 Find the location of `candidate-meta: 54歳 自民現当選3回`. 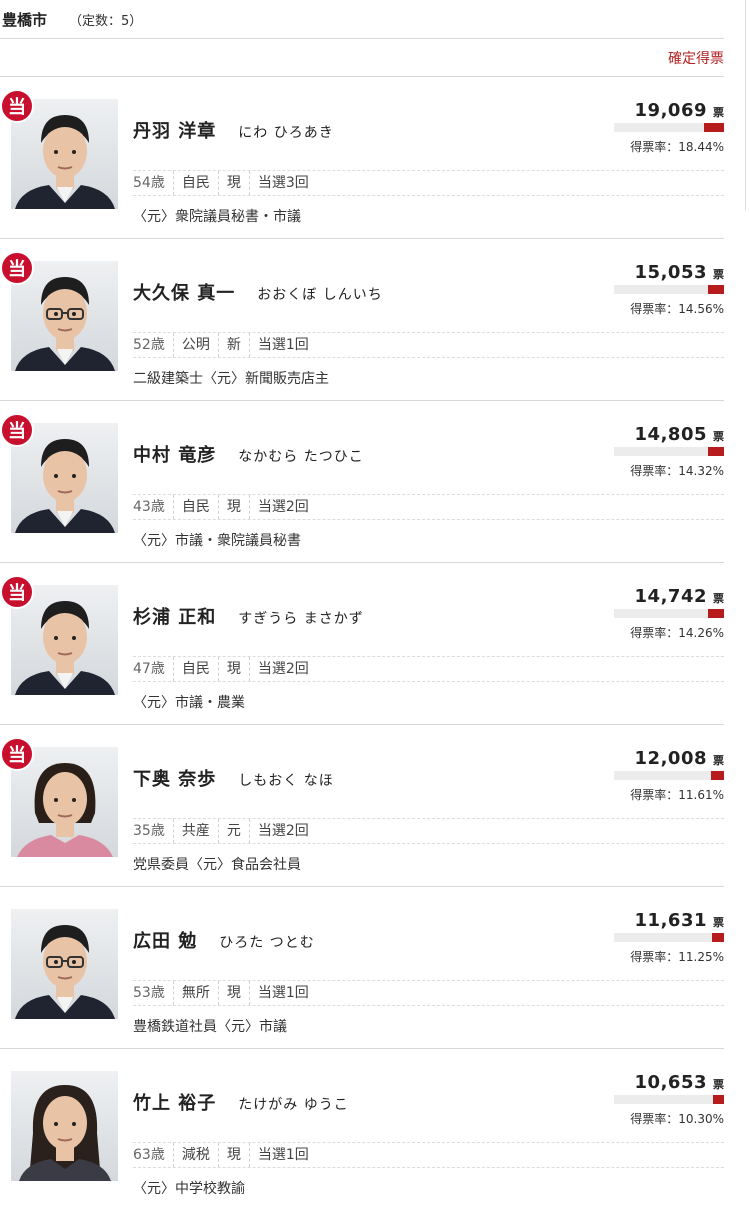

candidate-meta: 54歳 自民現当選3回 is located at coordinates (428, 183).